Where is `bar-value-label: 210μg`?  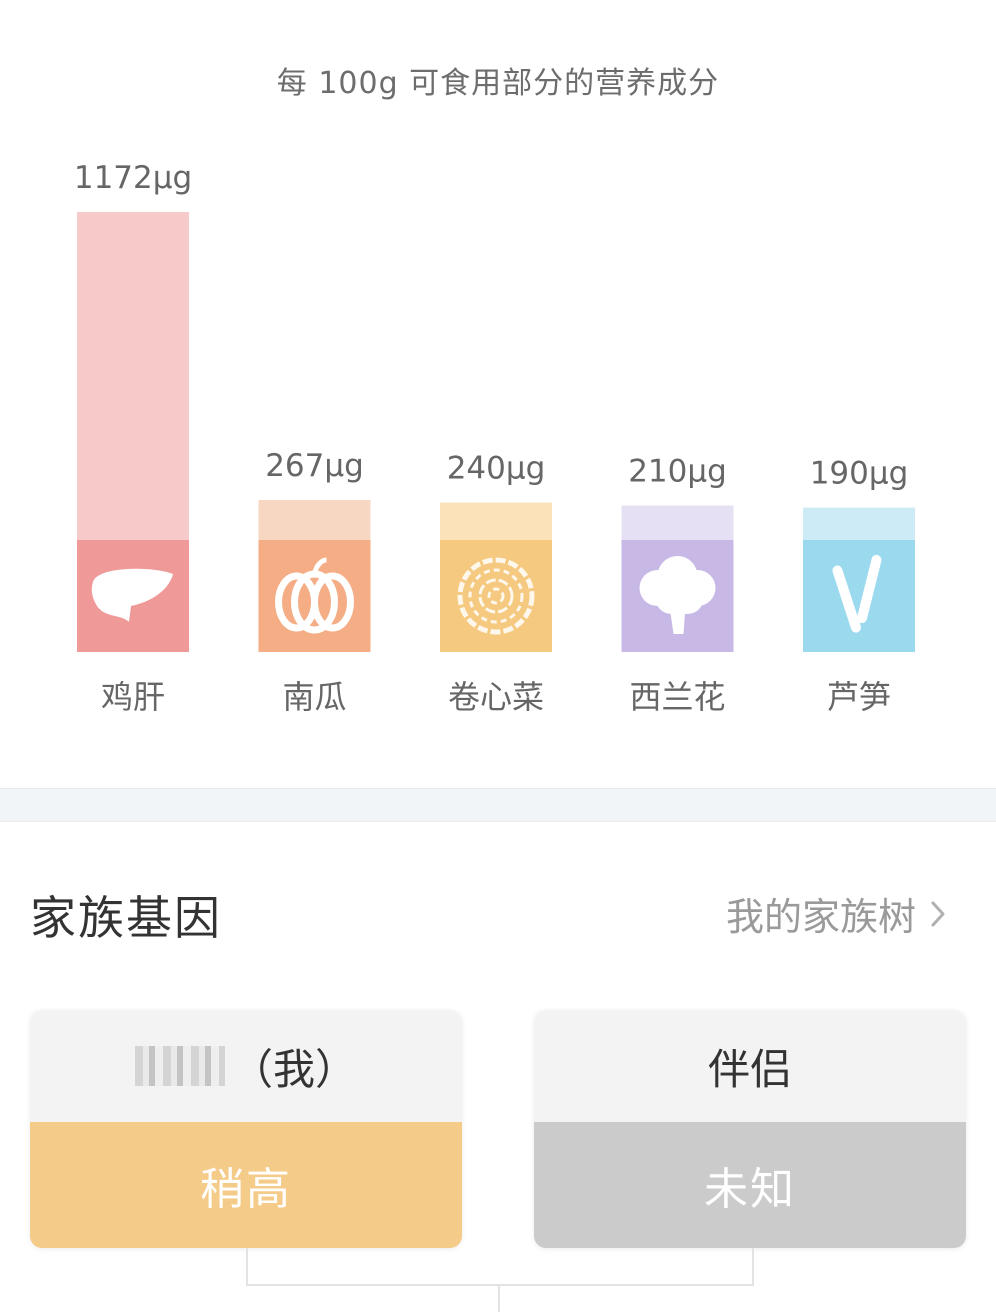
bar-value-label: 210μg is located at coordinates (677, 472).